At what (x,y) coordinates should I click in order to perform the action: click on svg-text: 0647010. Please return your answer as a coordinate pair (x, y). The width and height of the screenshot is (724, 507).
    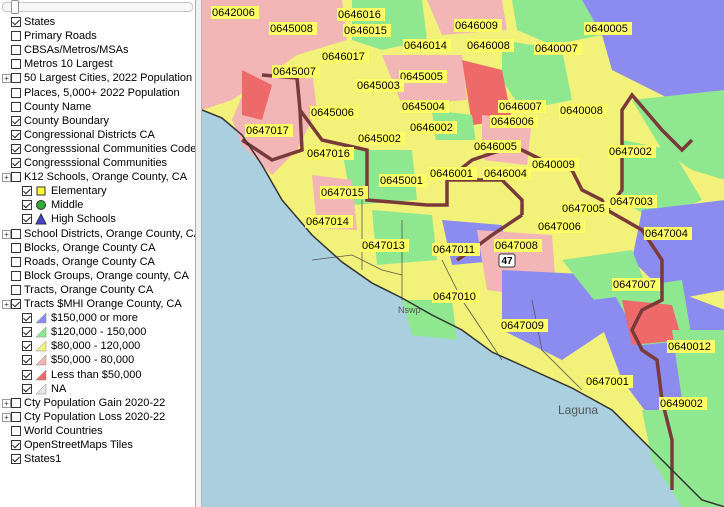
    Looking at the image, I should click on (454, 297).